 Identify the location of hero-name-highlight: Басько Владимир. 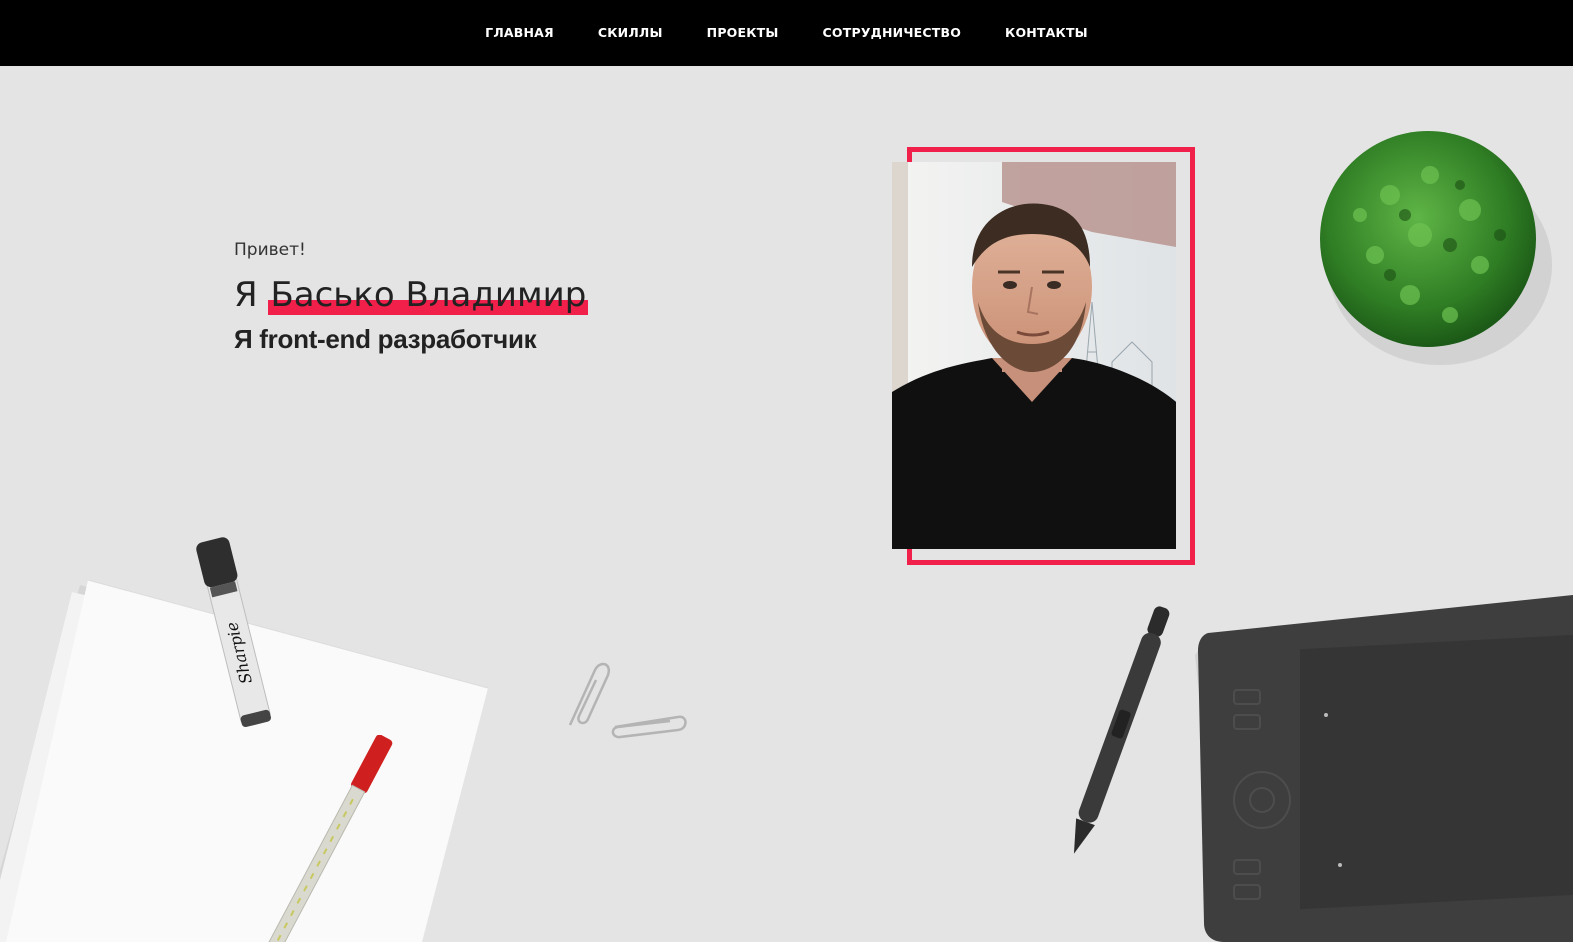
(428, 295).